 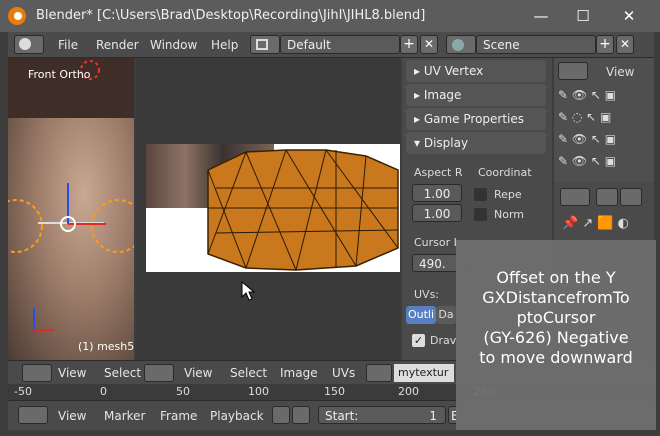 I want to click on eye-mesh-left, so click(x=25, y=226).